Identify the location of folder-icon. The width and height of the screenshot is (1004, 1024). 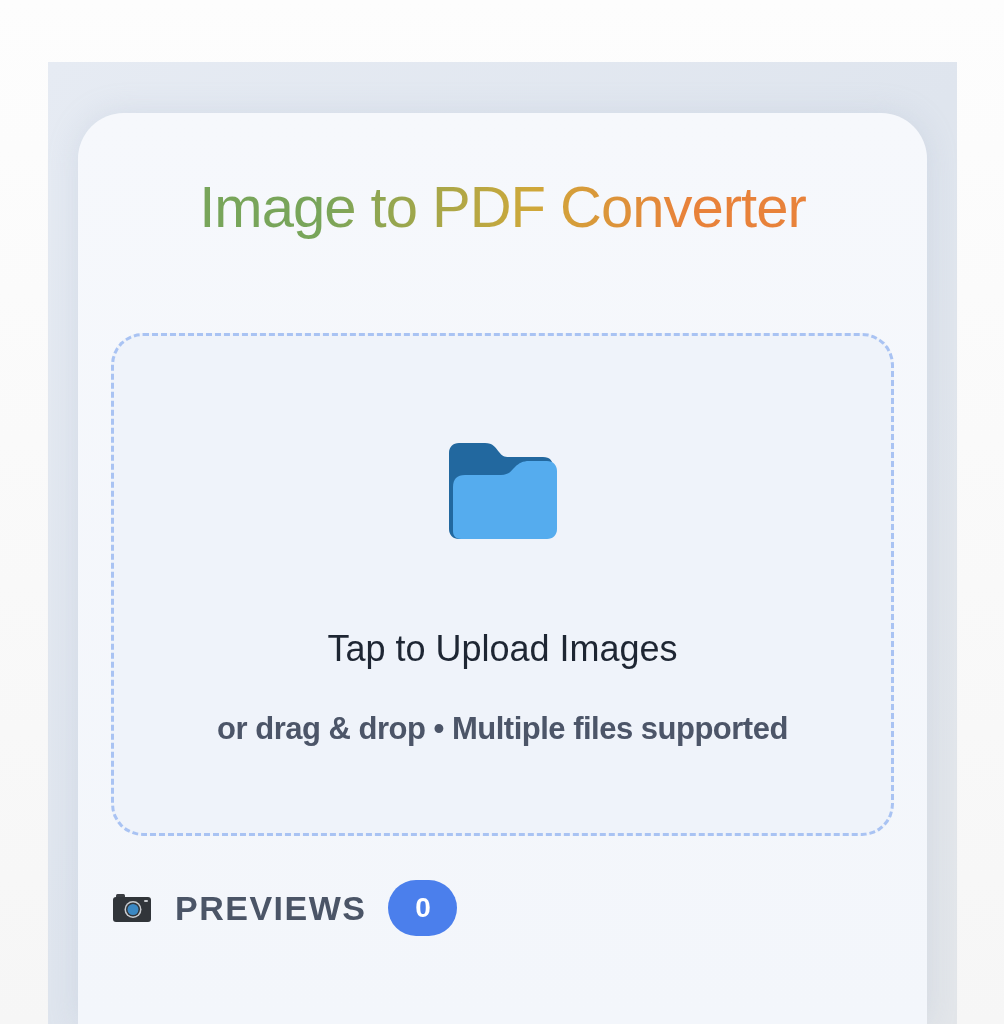
(502, 491).